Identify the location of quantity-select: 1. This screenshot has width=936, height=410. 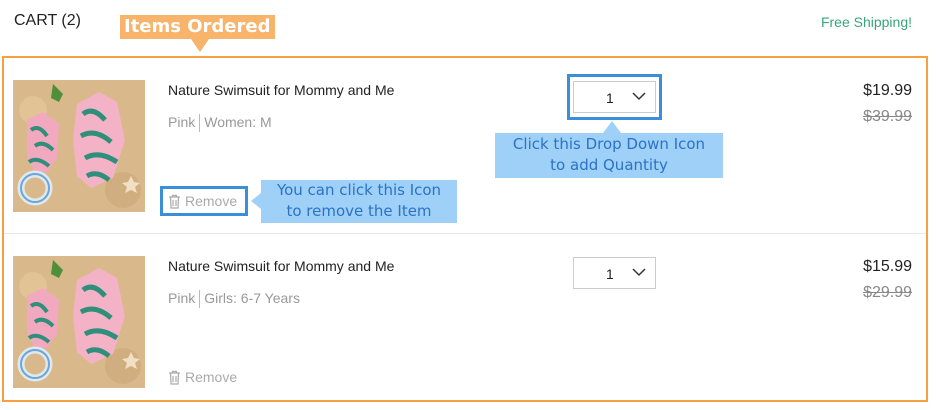
(614, 273).